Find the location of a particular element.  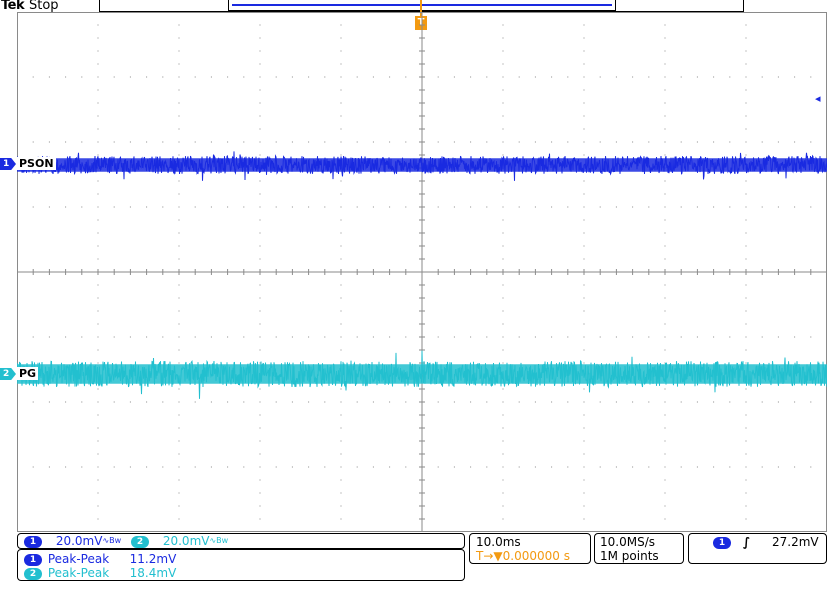

trigger-source-badge: 1 is located at coordinates (722, 542).